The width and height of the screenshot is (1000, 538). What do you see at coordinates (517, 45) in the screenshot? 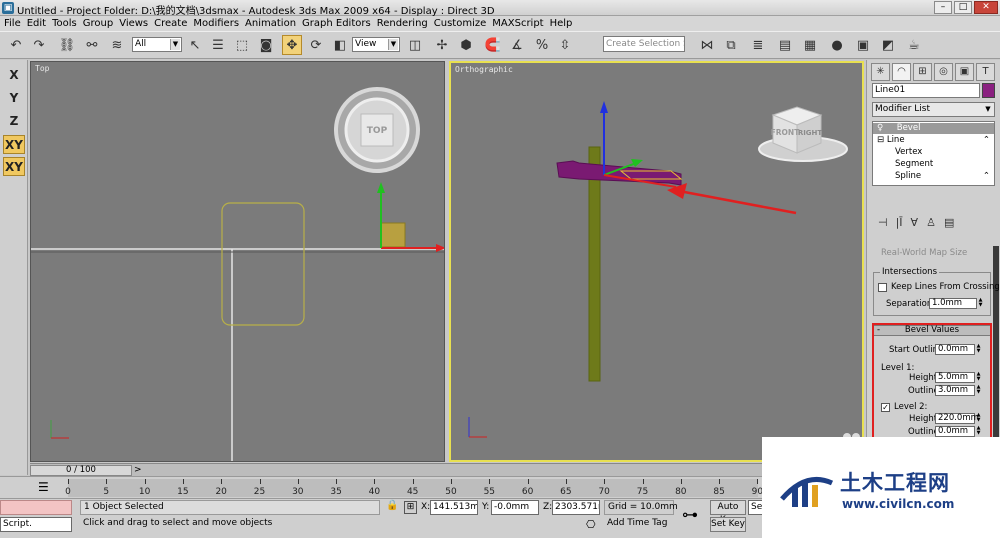
I see `angle-snap-icon: ∡` at bounding box center [517, 45].